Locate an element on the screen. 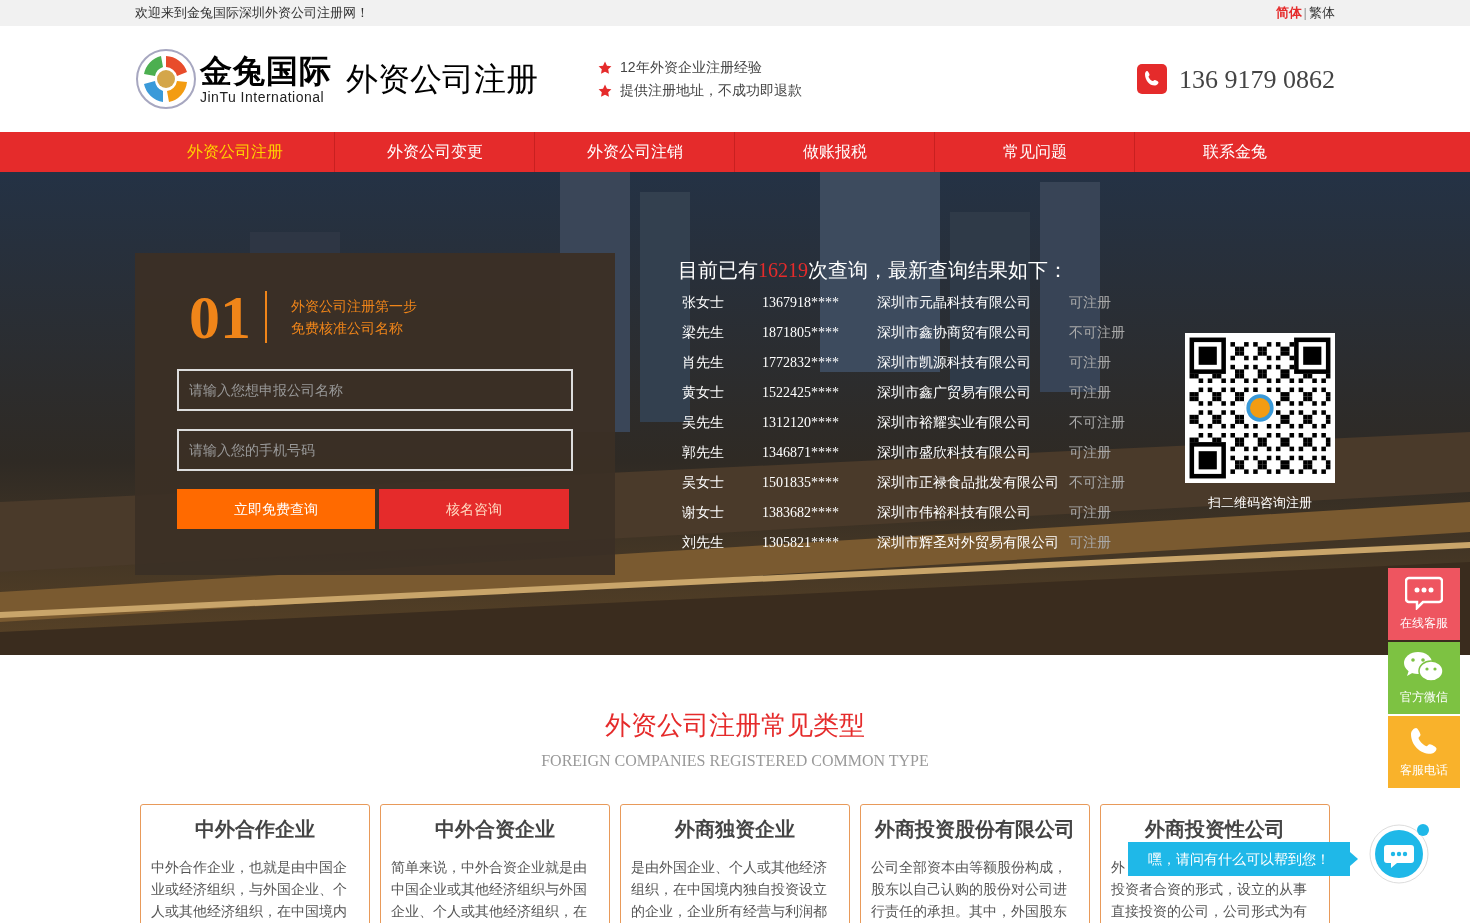 The image size is (1470, 923). table-cell-text: 深圳市伟裕科技有限公司 is located at coordinates (954, 512).